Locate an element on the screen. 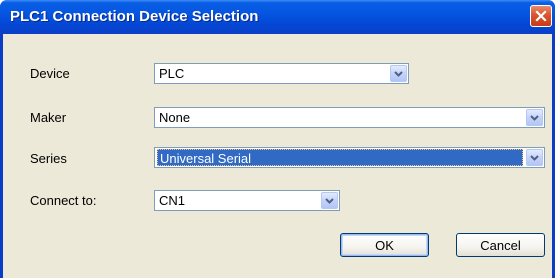  device-value: PLC is located at coordinates (172, 73).